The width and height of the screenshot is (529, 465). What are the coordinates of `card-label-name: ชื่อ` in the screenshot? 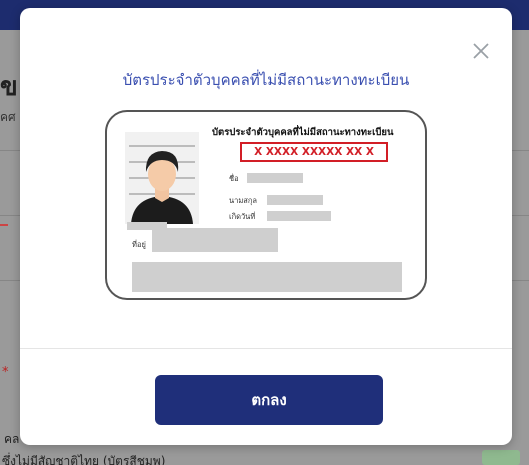 It's located at (234, 178).